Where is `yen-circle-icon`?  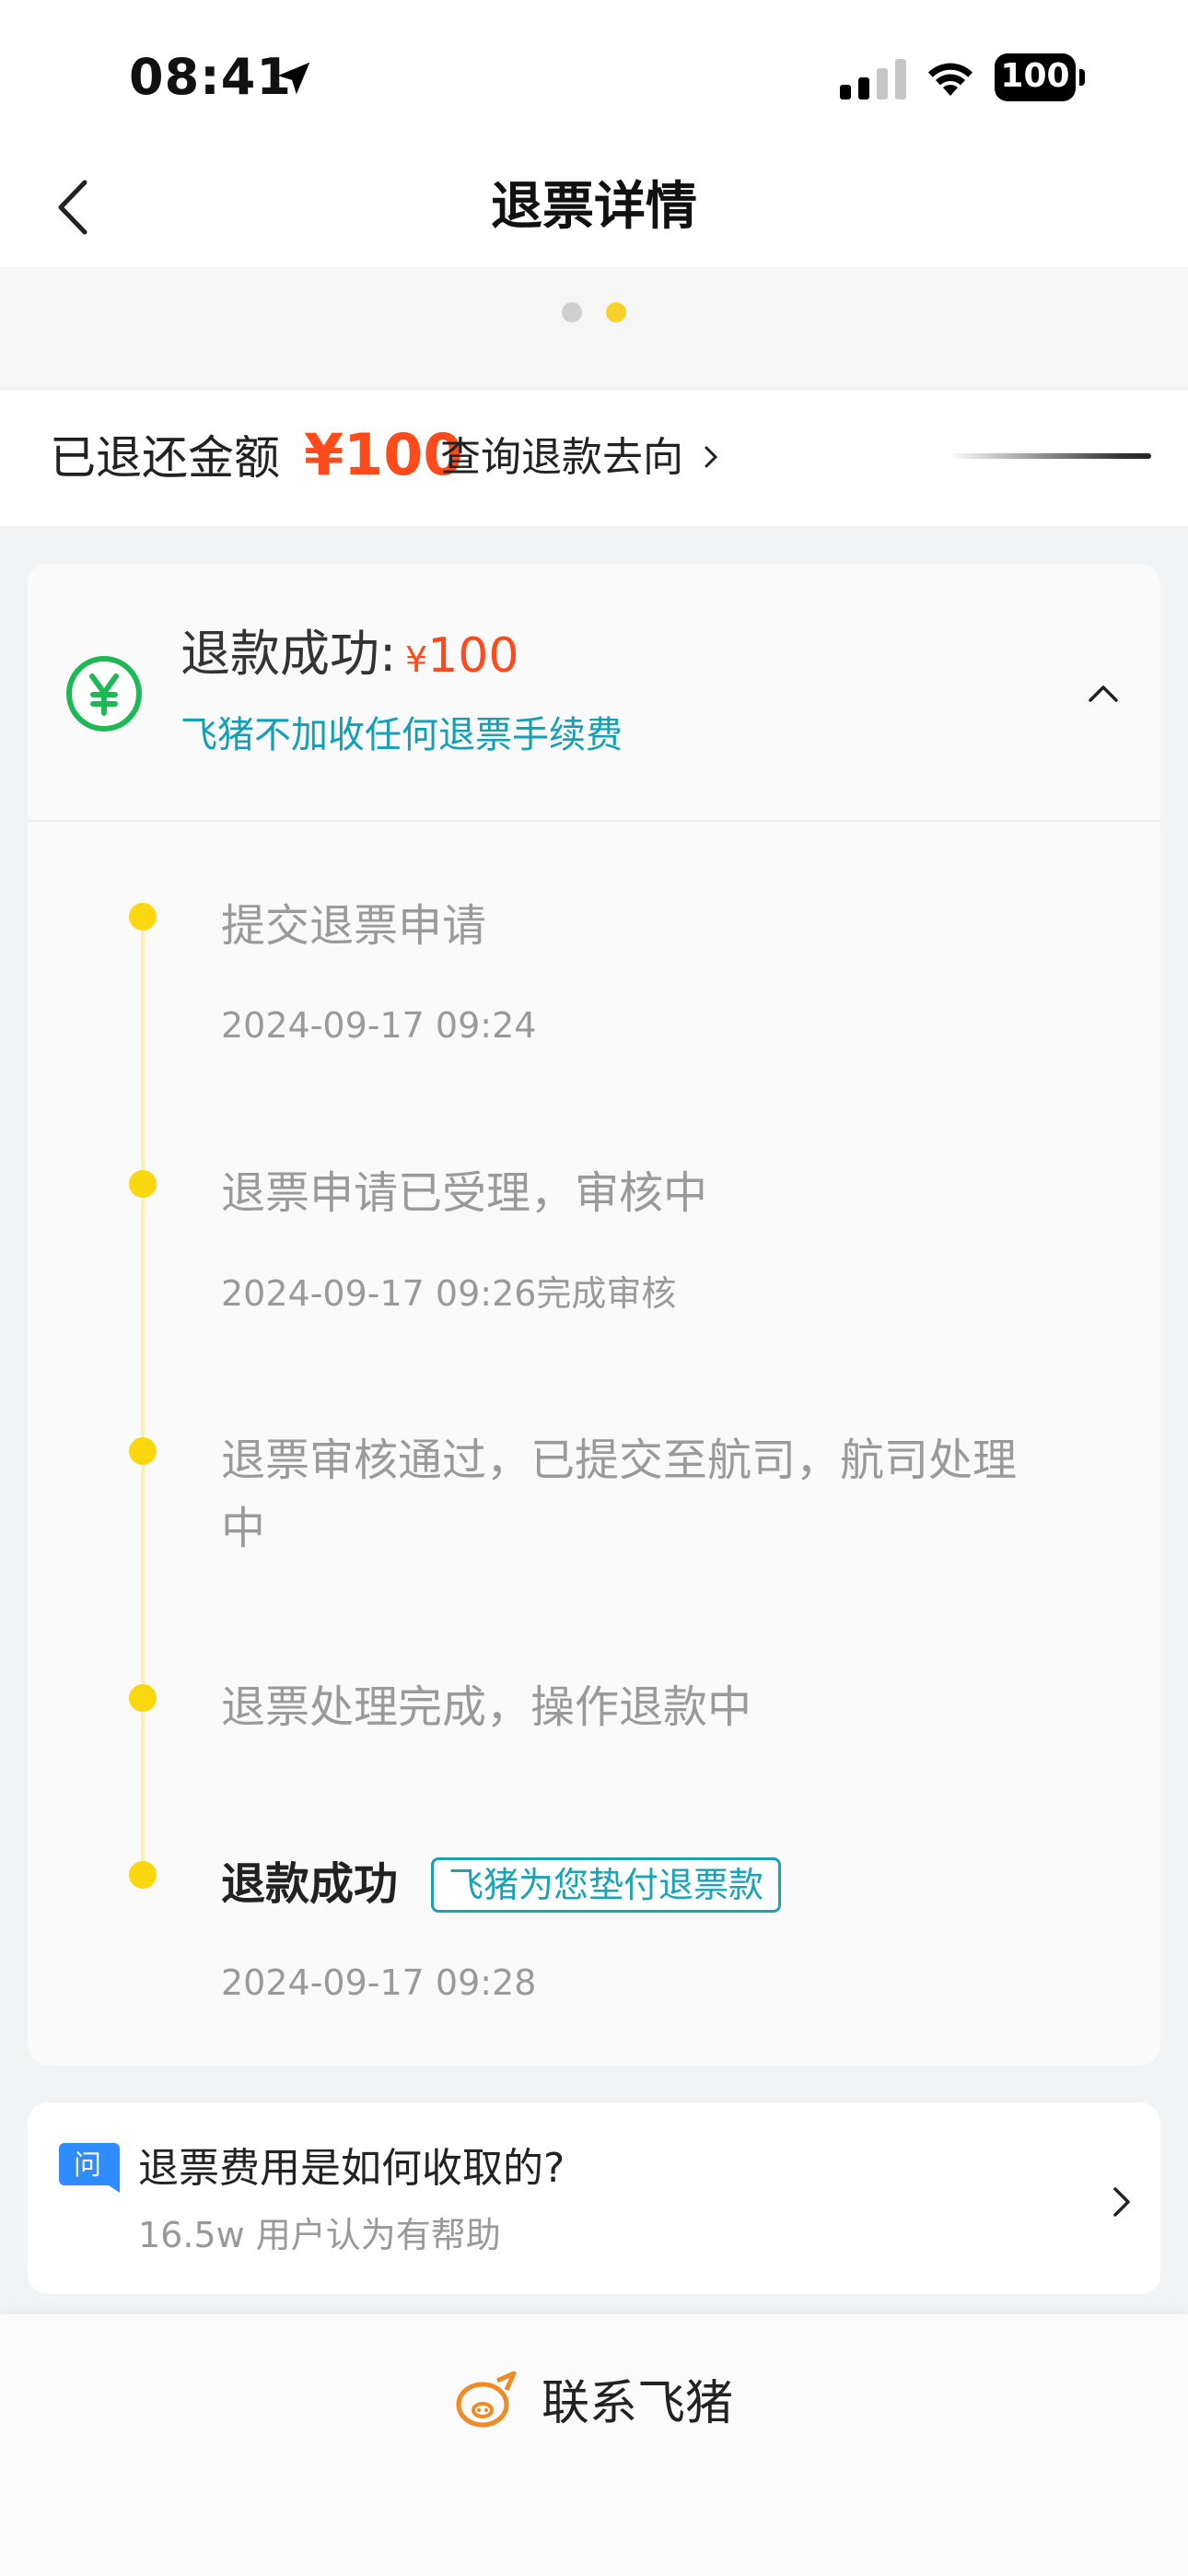
yen-circle-icon is located at coordinates (104, 694).